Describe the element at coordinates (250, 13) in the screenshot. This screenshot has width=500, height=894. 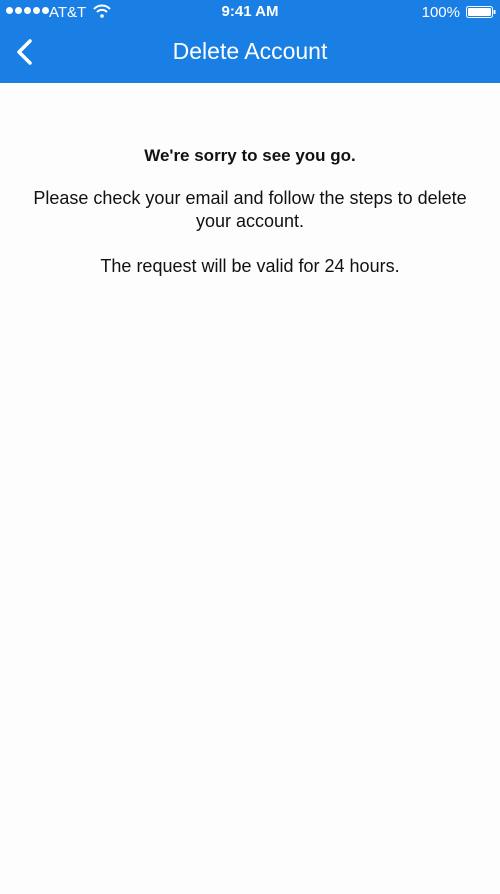
I see `status-bar: AT&T 9:41 AM 100%` at that location.